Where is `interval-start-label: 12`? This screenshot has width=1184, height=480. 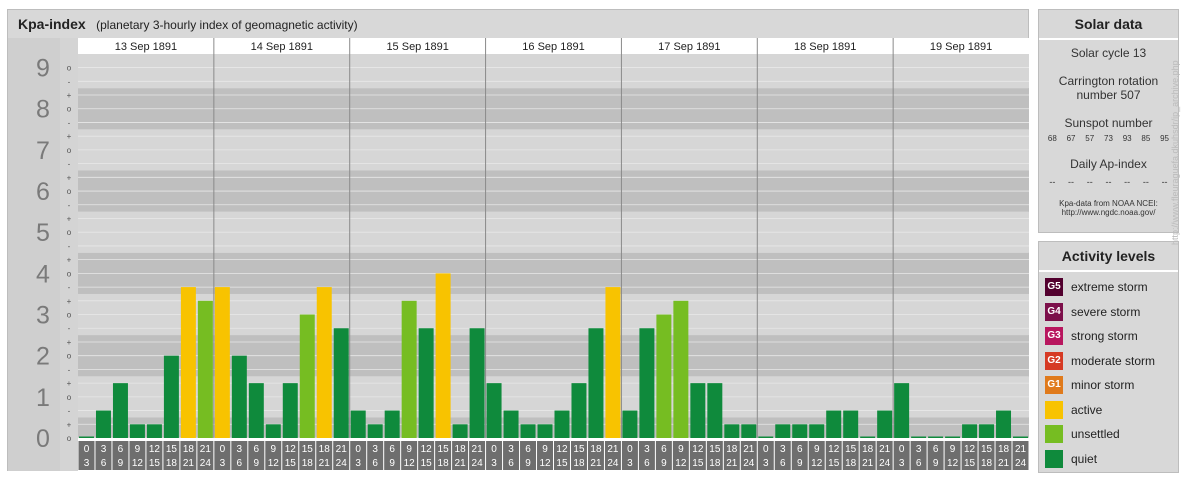 interval-start-label: 12 is located at coordinates (291, 449).